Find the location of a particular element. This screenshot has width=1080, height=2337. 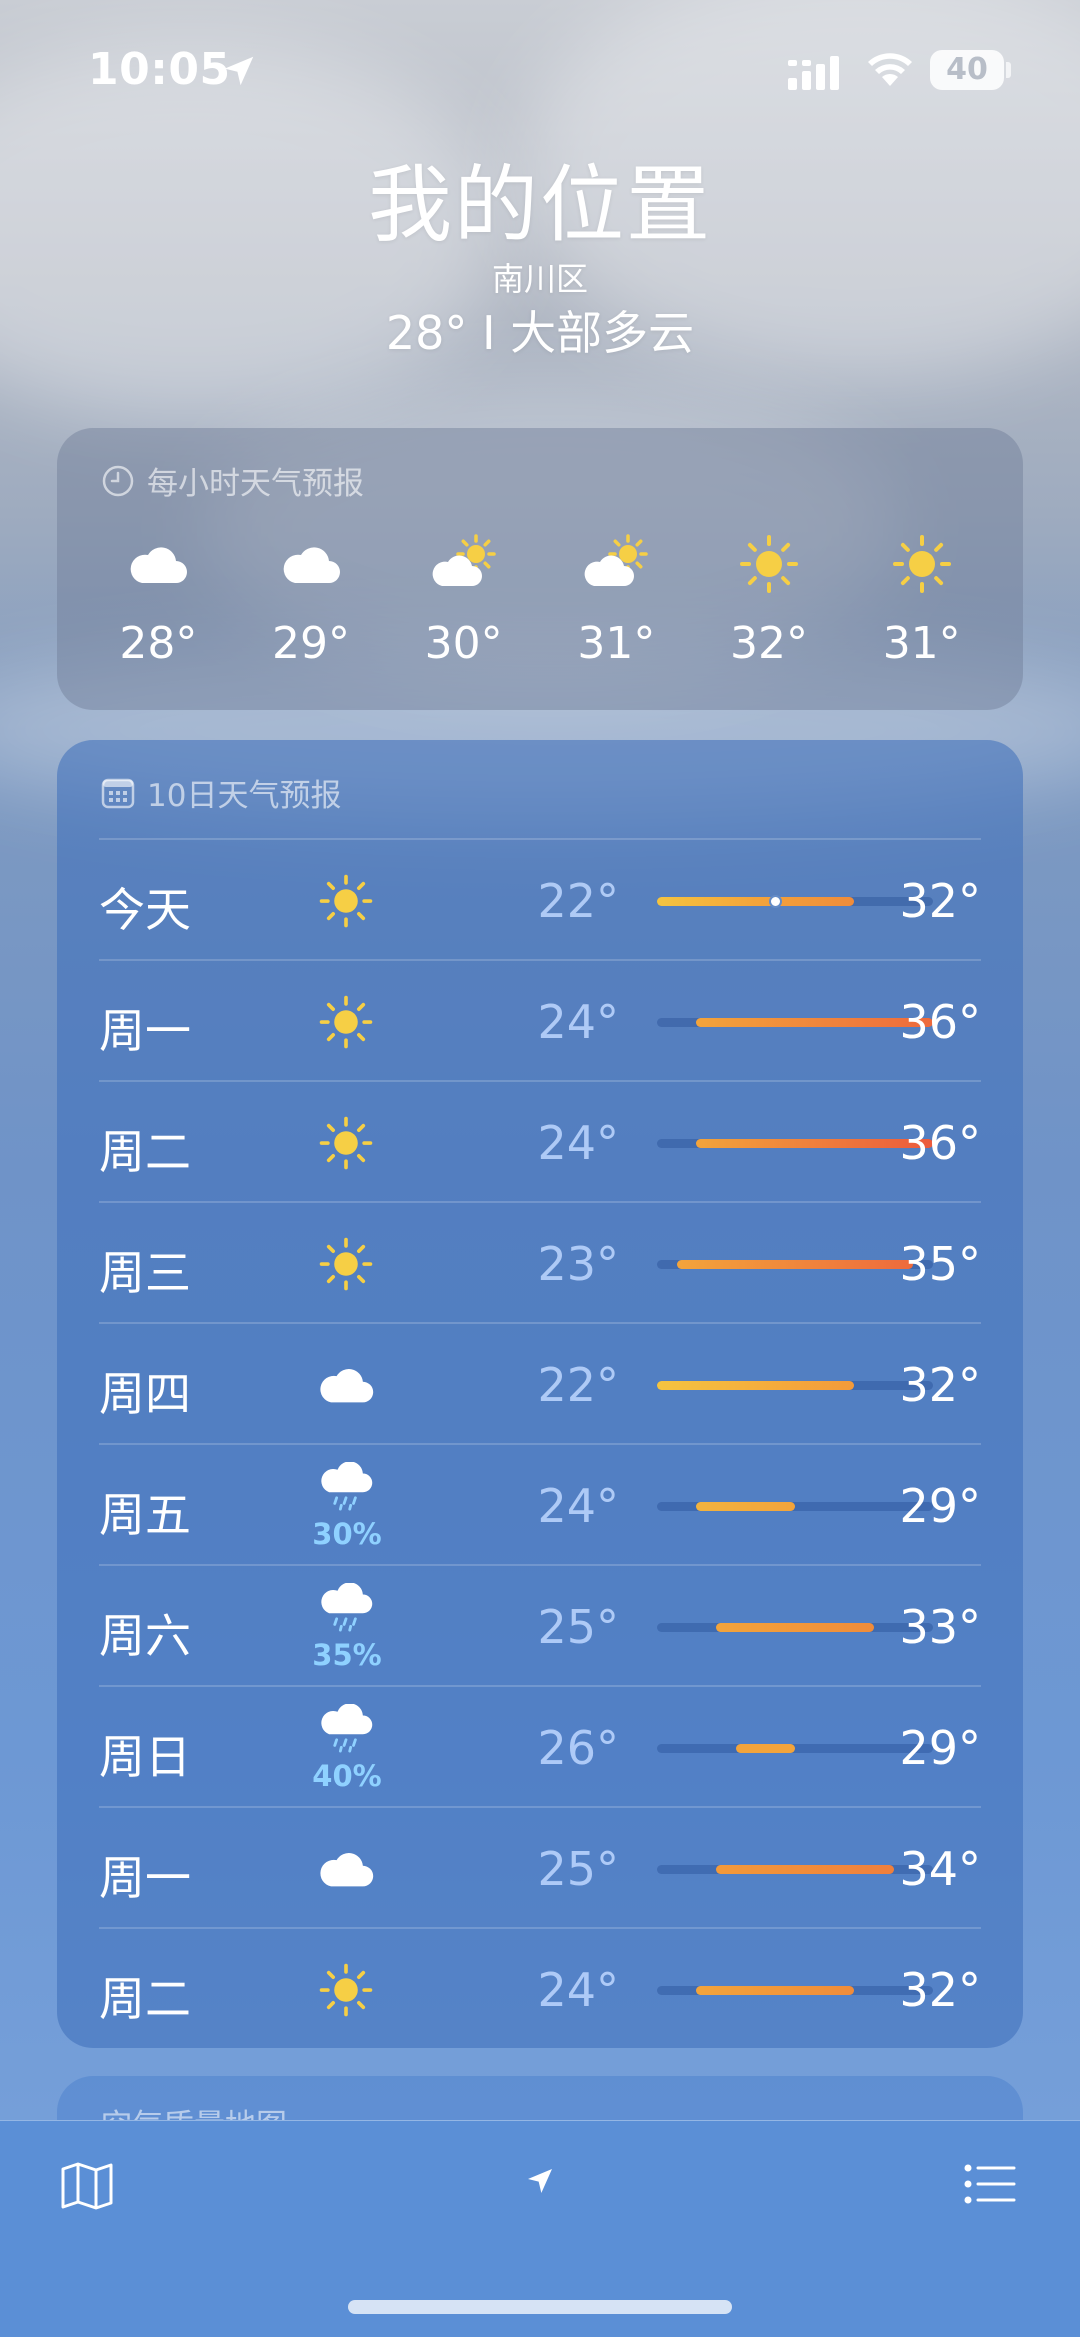

status-bar: 10:05 40 is located at coordinates (540, 70).